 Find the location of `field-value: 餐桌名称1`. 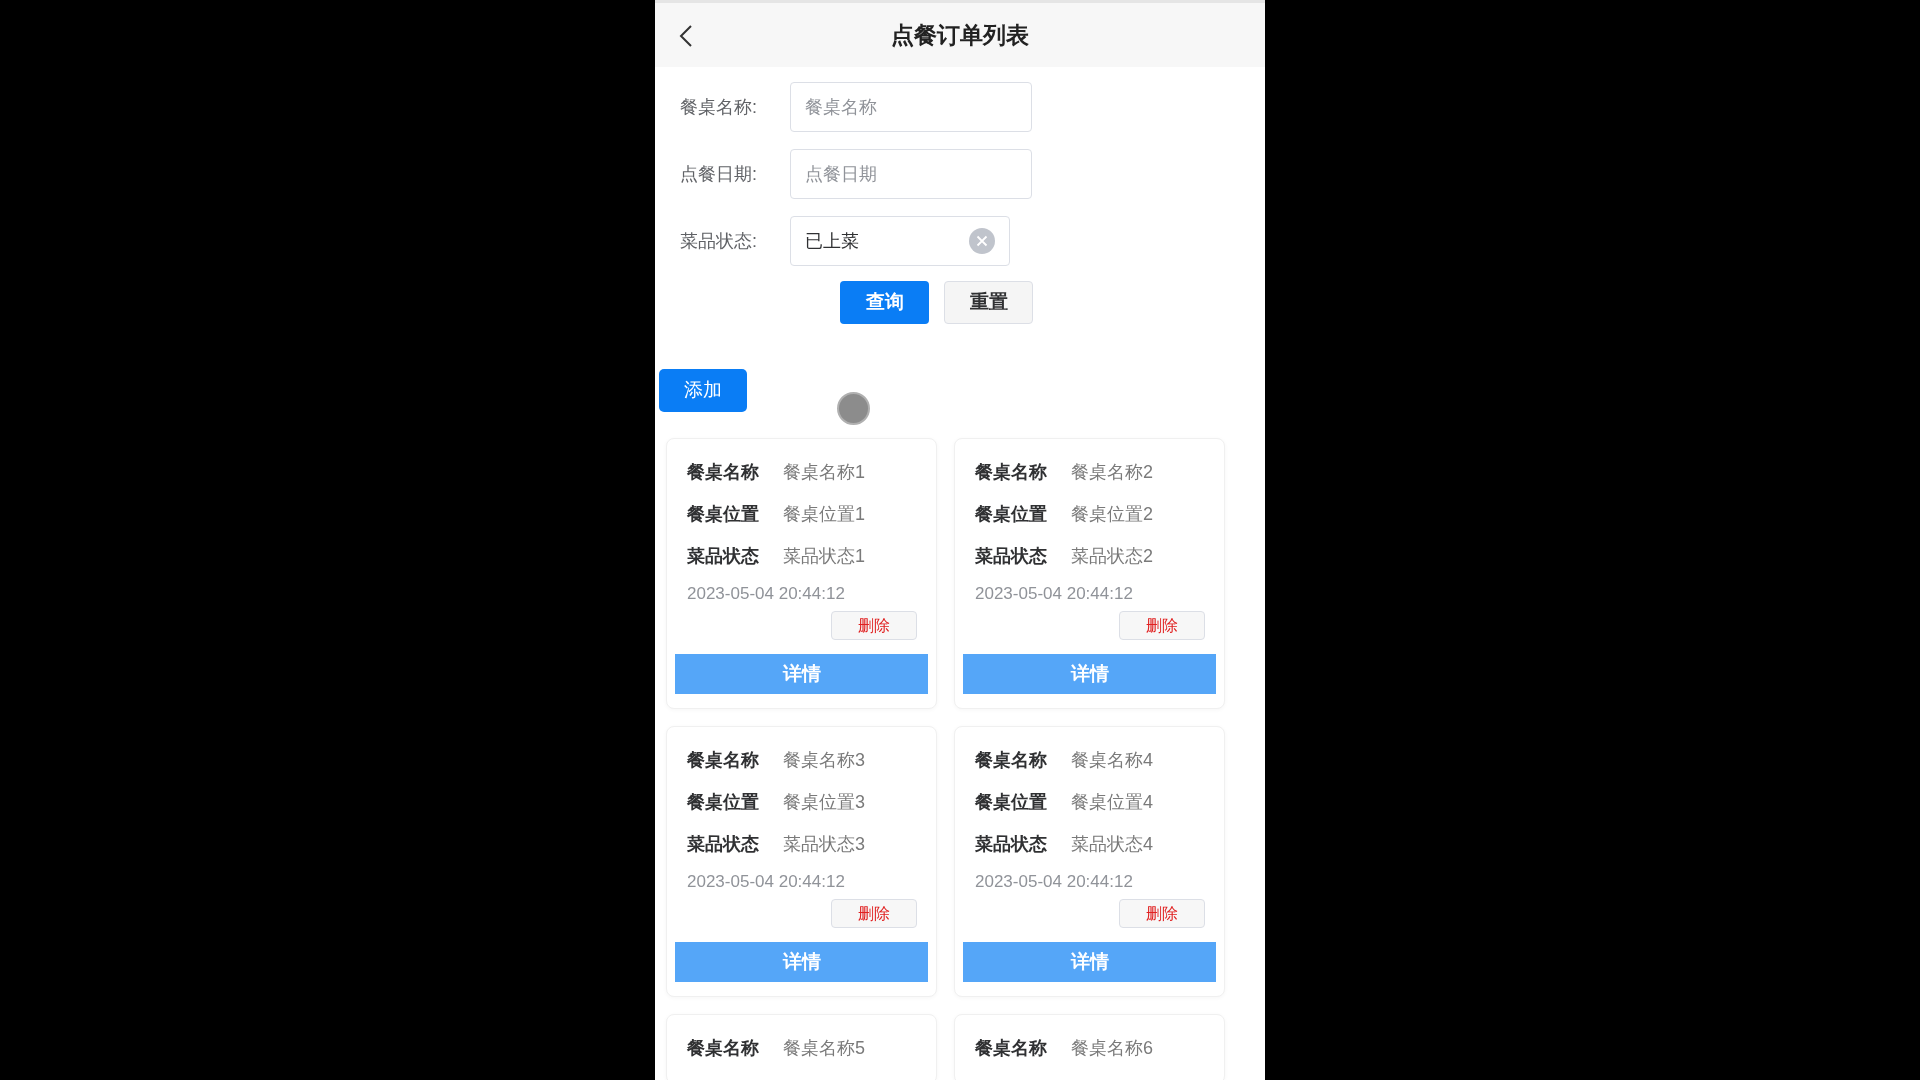

field-value: 餐桌名称1 is located at coordinates (824, 472).